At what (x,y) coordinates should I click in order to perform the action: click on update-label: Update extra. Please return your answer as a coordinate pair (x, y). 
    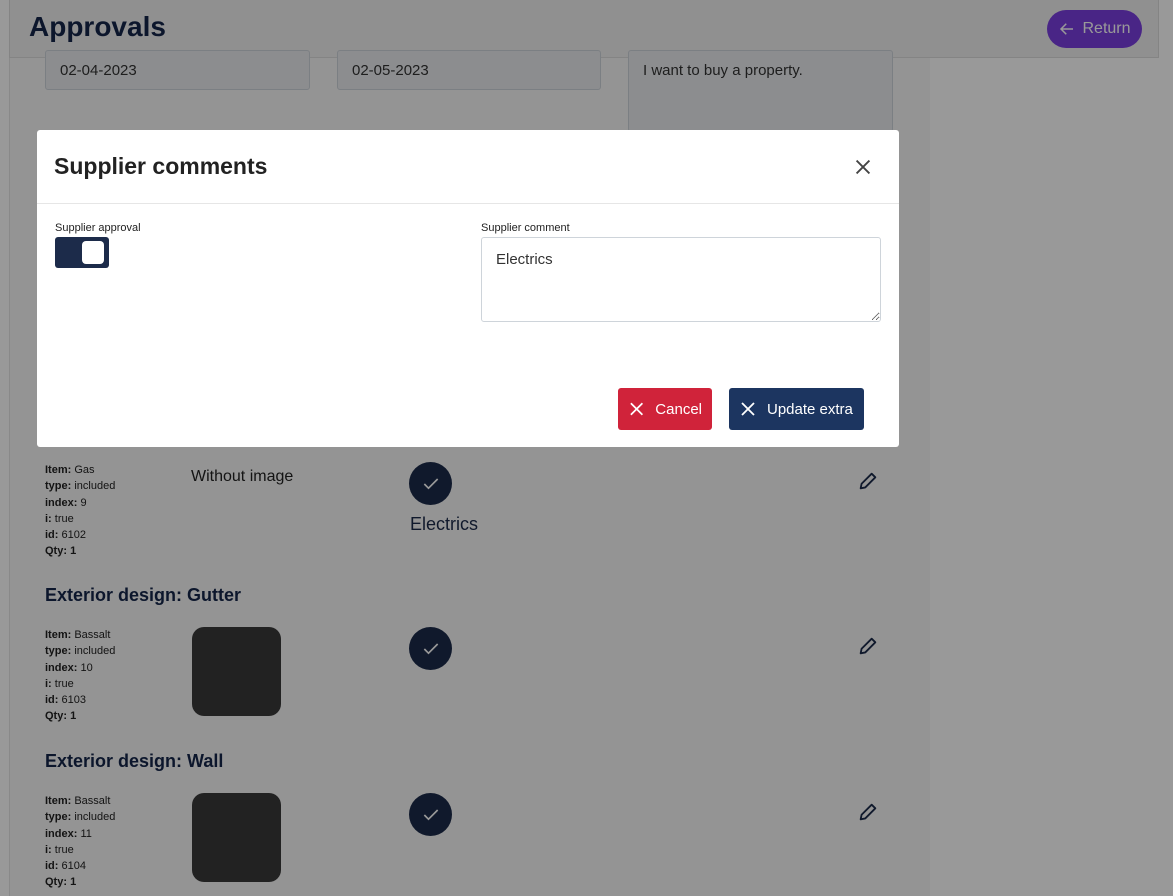
    Looking at the image, I should click on (810, 409).